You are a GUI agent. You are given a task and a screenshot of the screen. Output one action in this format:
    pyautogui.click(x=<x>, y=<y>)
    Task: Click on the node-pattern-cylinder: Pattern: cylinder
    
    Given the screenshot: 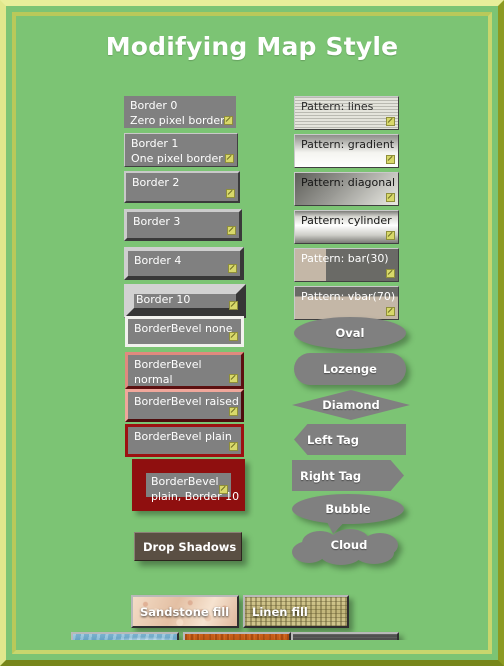 What is the action you would take?
    pyautogui.click(x=346, y=227)
    